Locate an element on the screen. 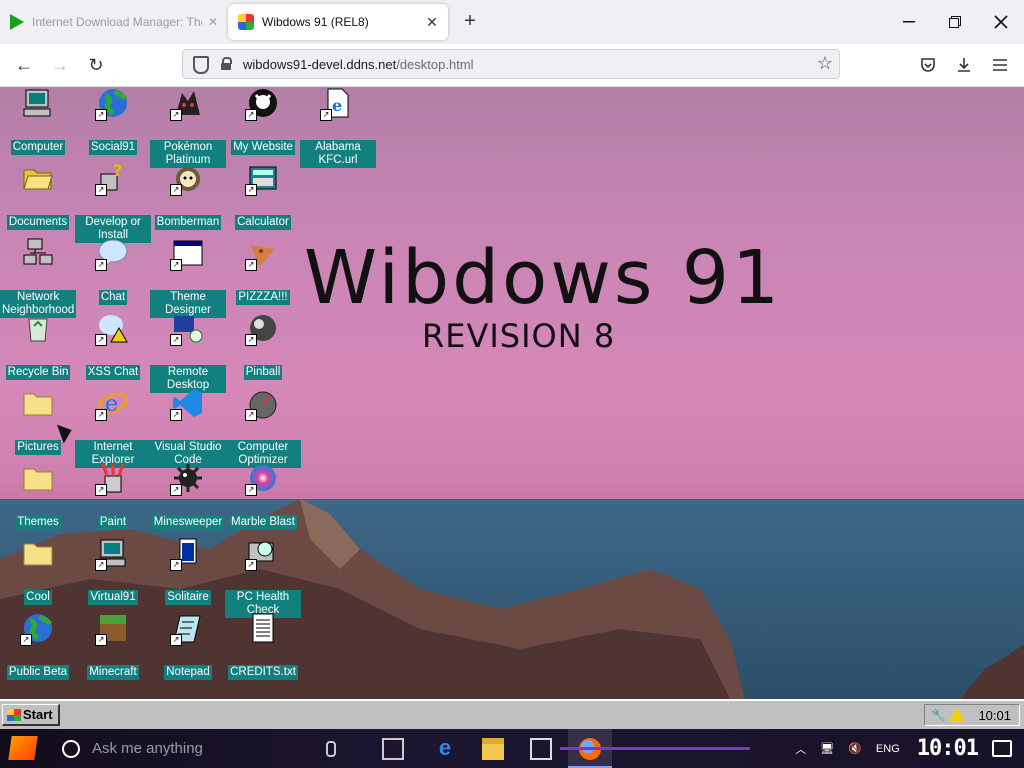 The height and width of the screenshot is (768, 1024). desktop-icon: e ↗ Alabama KFC.url is located at coordinates (338, 127).